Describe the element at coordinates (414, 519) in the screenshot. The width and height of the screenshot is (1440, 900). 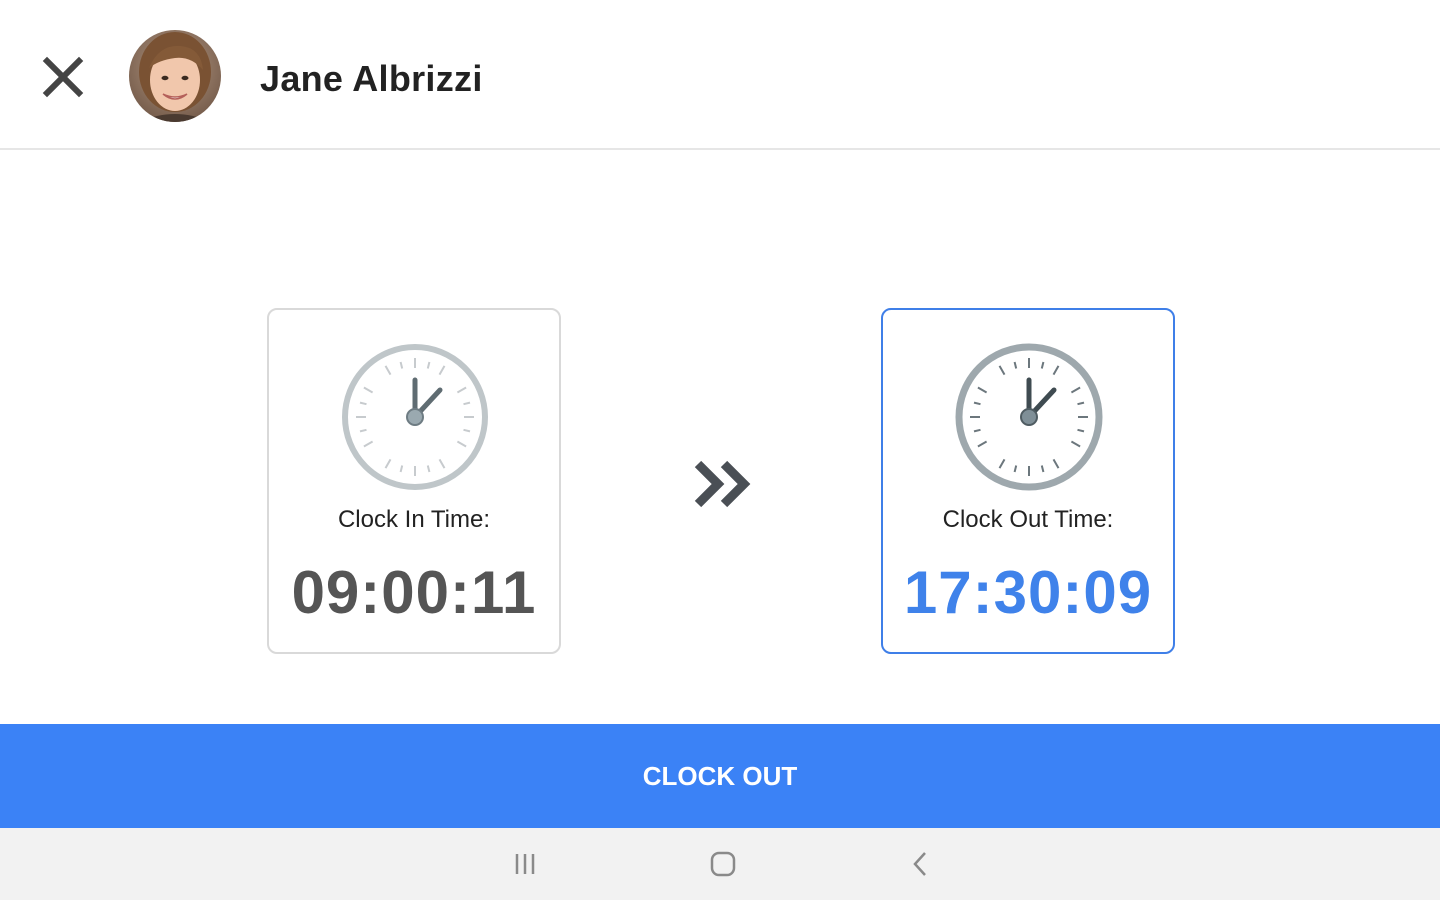
I see `clock-in-label: Clock In Time:` at that location.